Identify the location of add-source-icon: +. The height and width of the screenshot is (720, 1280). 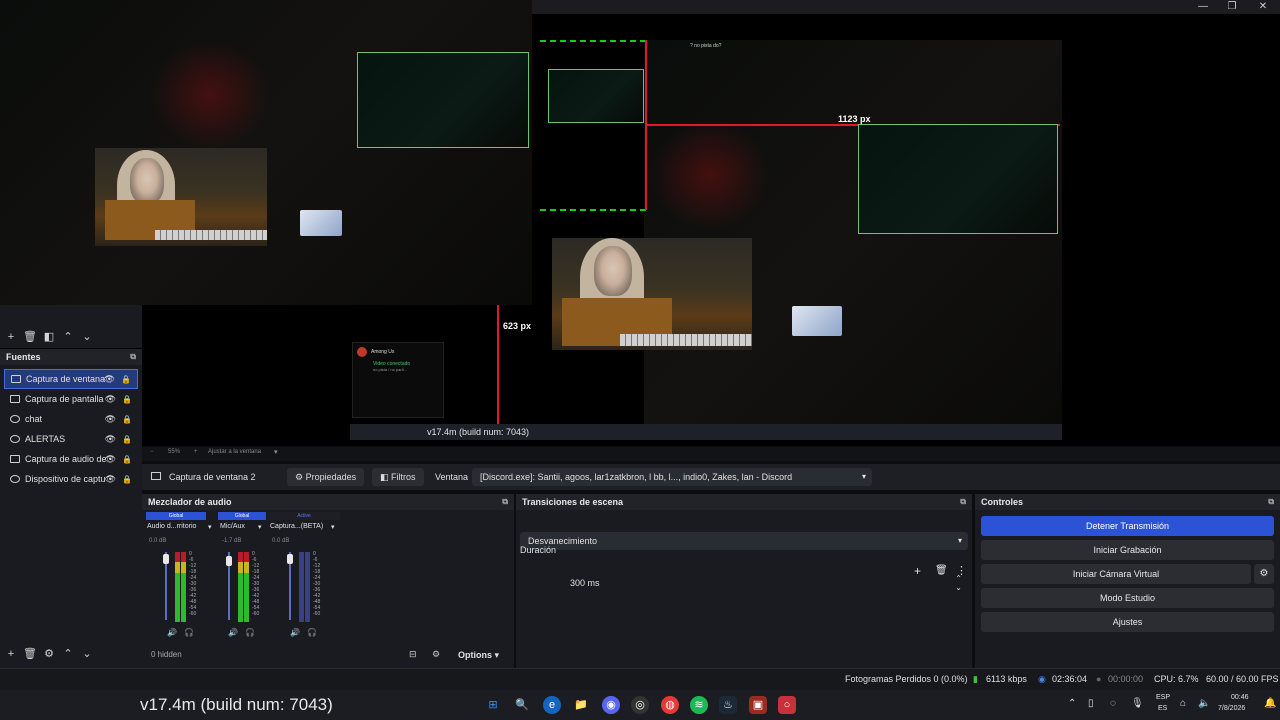
(11, 654).